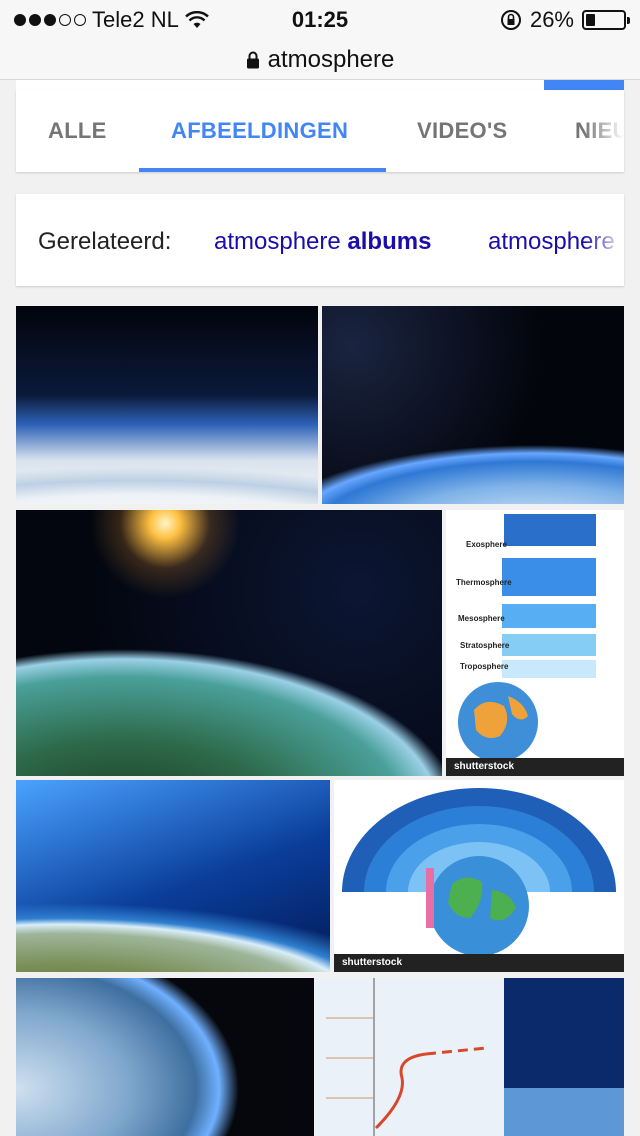 The image size is (640, 1136). Describe the element at coordinates (485, 645) in the screenshot. I see `layer-label-stratosphere: Stratosphere` at that location.